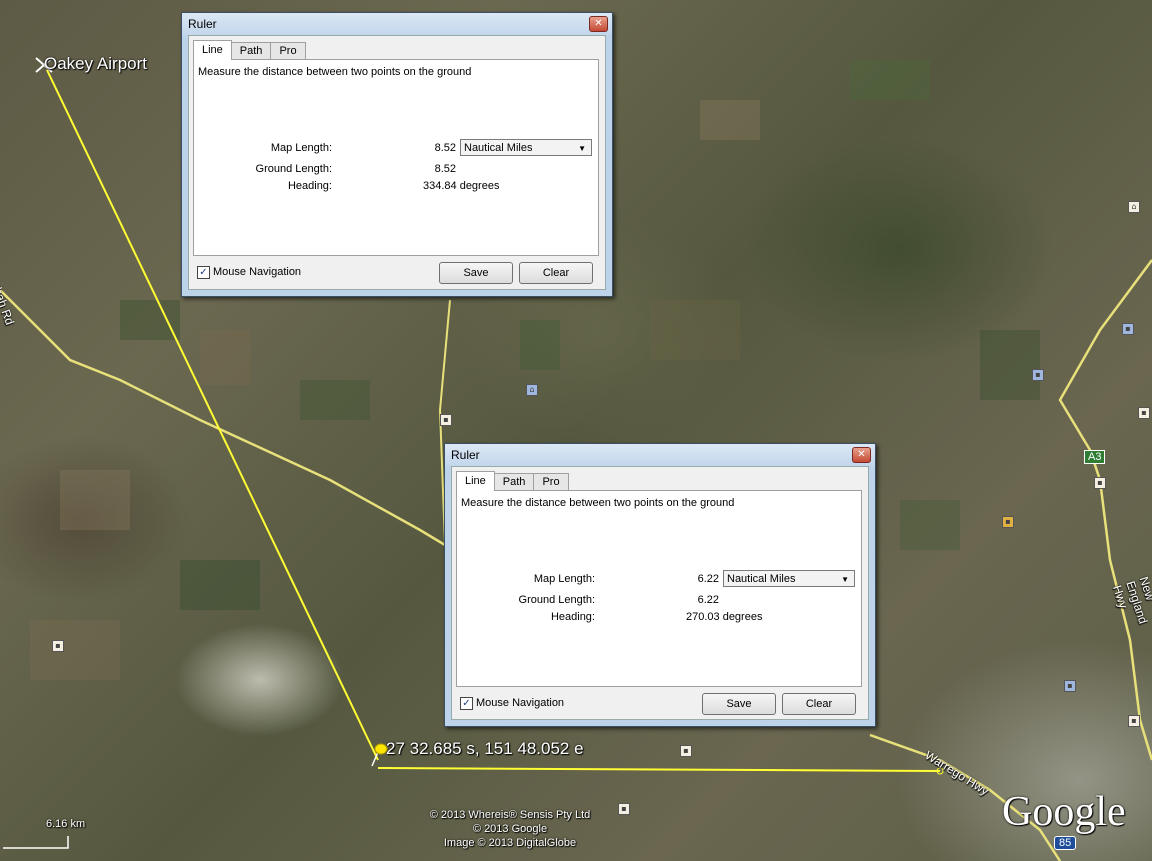 The image size is (1152, 861). I want to click on airport-label: Oakey Airport, so click(95, 63).